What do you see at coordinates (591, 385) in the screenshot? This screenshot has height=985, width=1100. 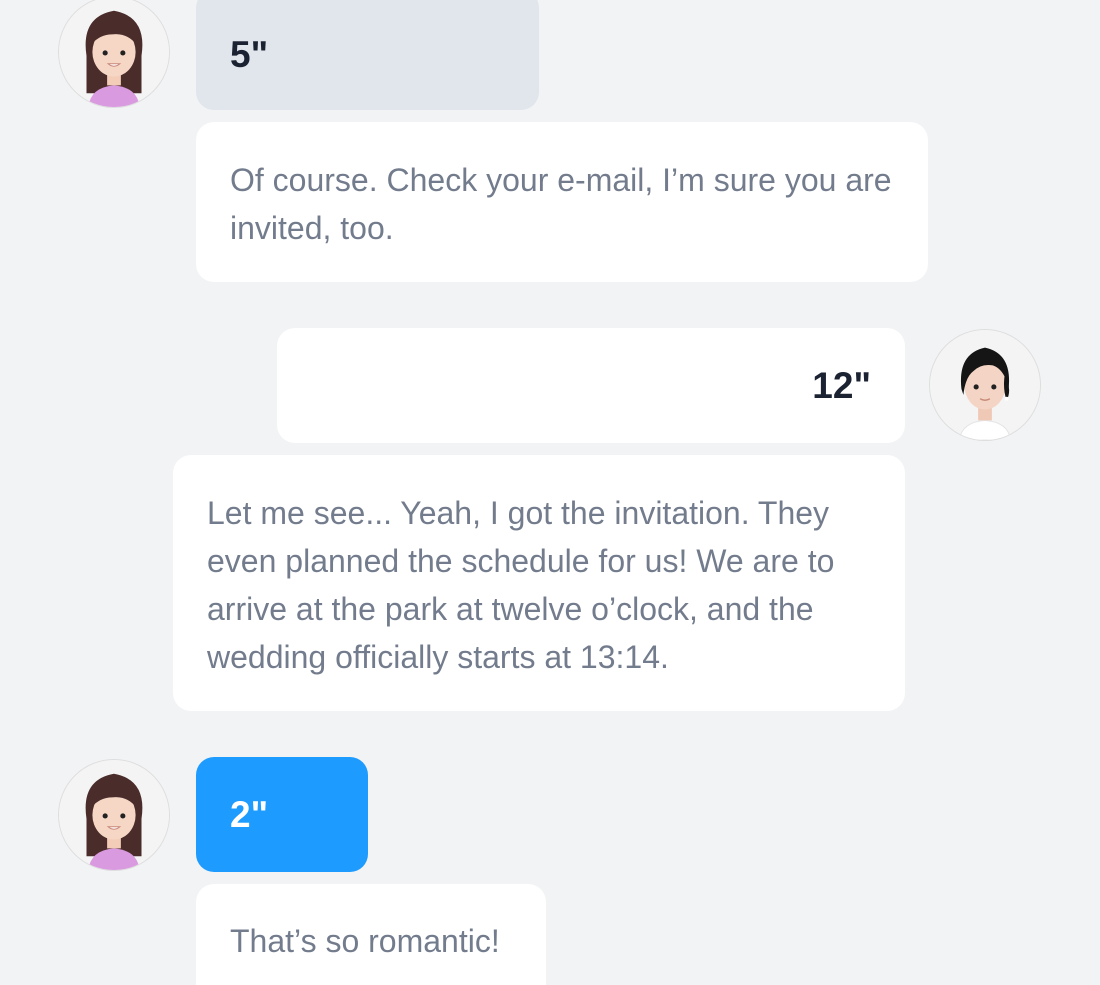 I see `voice-message-bubble: 12"` at bounding box center [591, 385].